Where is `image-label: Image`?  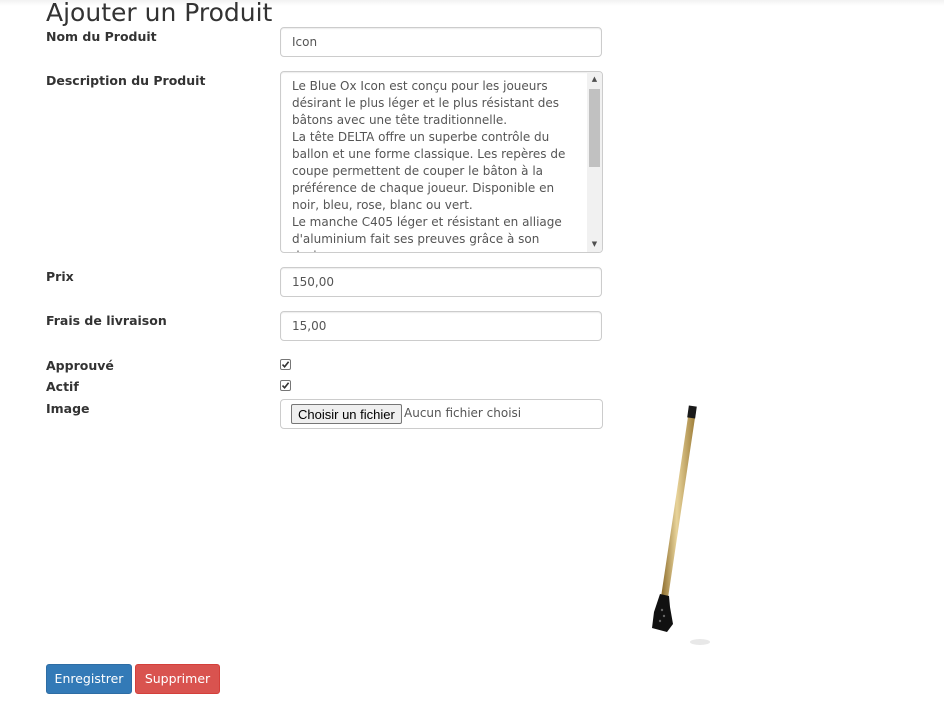 image-label: Image is located at coordinates (68, 408).